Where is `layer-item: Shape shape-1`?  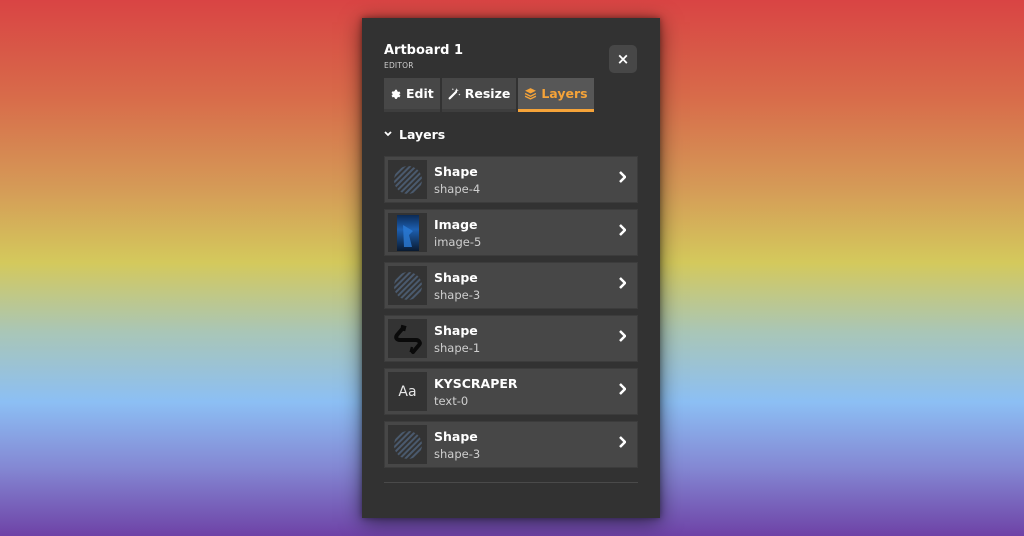 layer-item: Shape shape-1 is located at coordinates (511, 338).